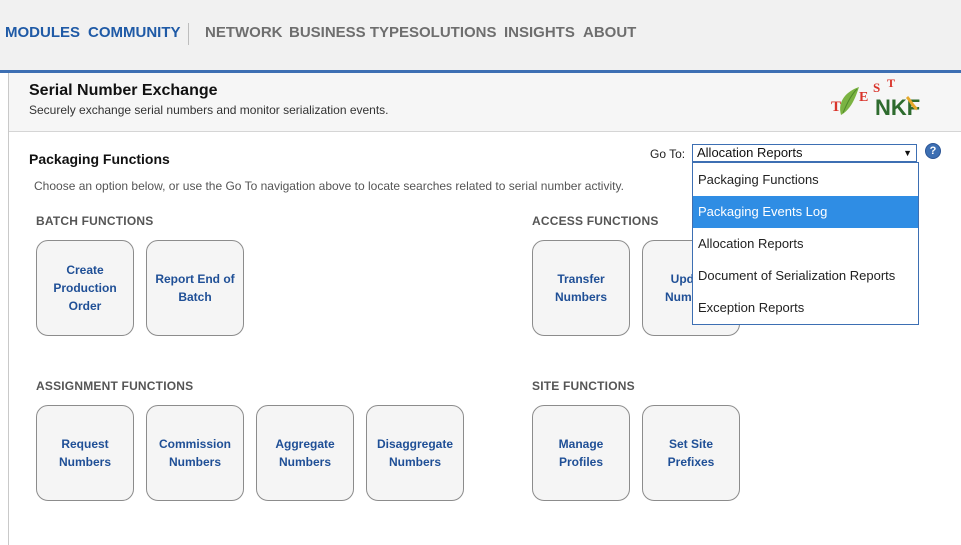  I want to click on nav-network: NETWORK, so click(244, 32).